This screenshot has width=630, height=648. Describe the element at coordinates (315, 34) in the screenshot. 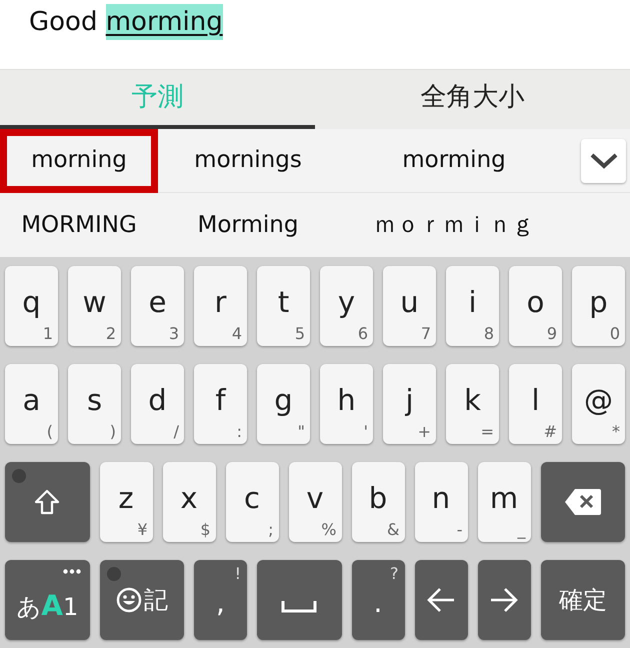

I see `text-field: Good morming` at that location.